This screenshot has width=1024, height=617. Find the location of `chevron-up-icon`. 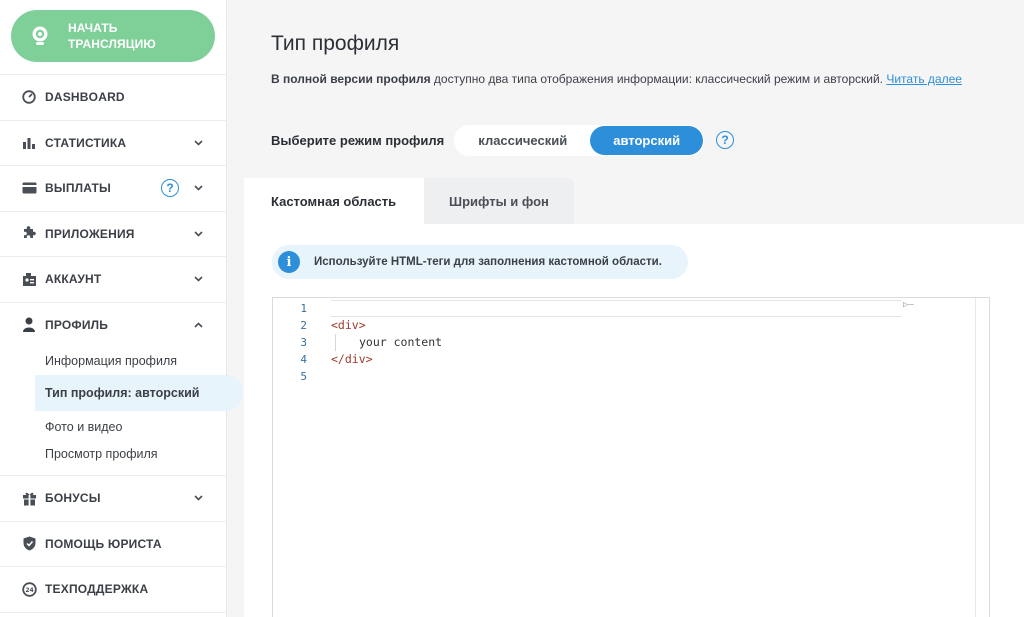

chevron-up-icon is located at coordinates (198, 325).